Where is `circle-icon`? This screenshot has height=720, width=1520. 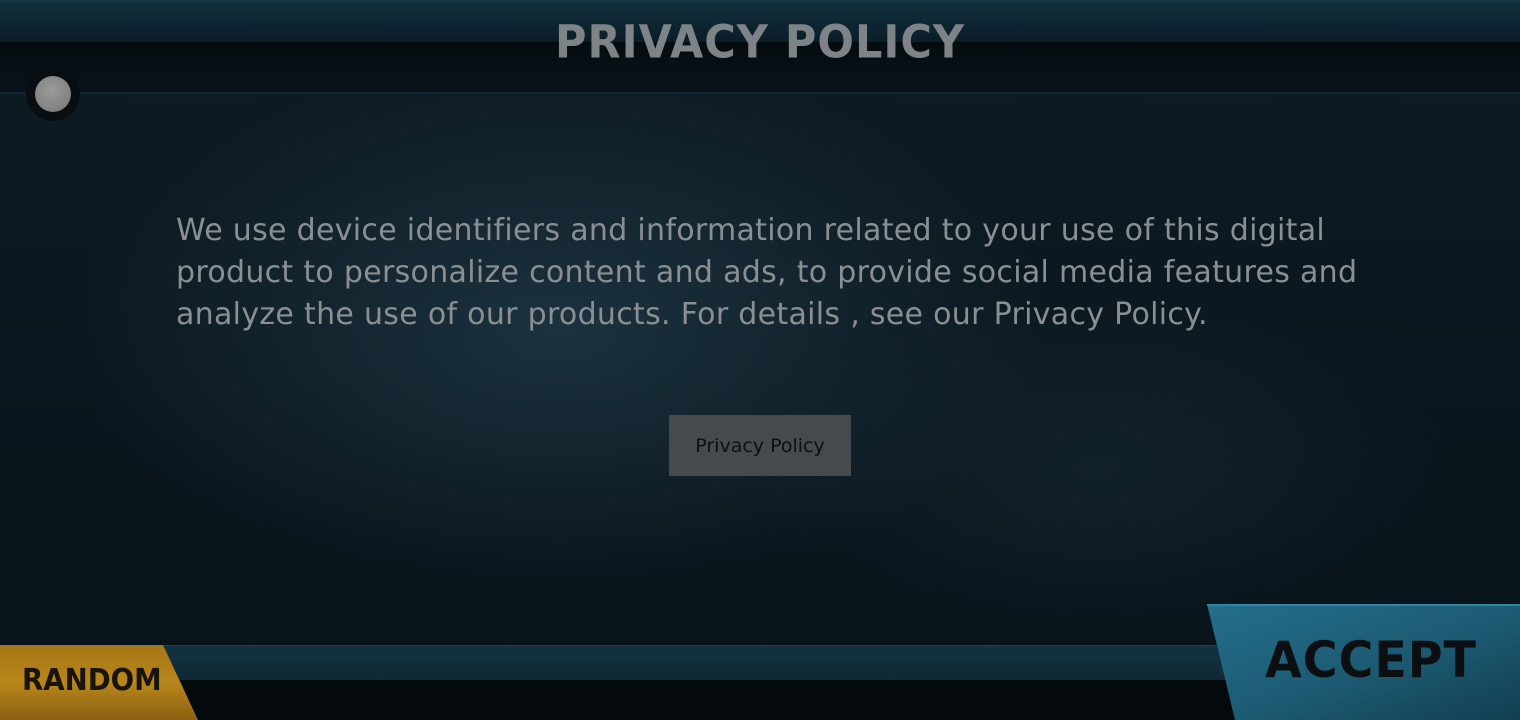 circle-icon is located at coordinates (53, 94).